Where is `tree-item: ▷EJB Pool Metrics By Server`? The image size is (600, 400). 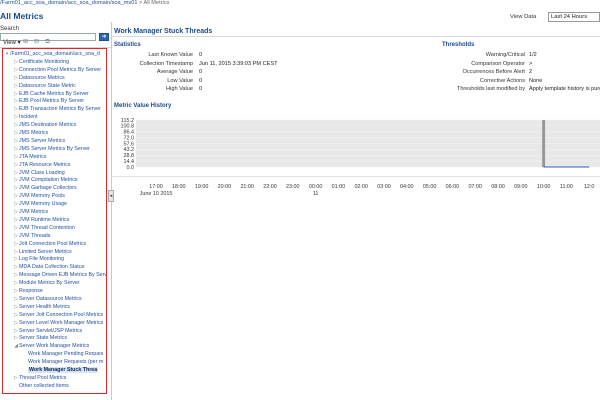
tree-item: ▷EJB Pool Metrics By Server is located at coordinates (48, 101).